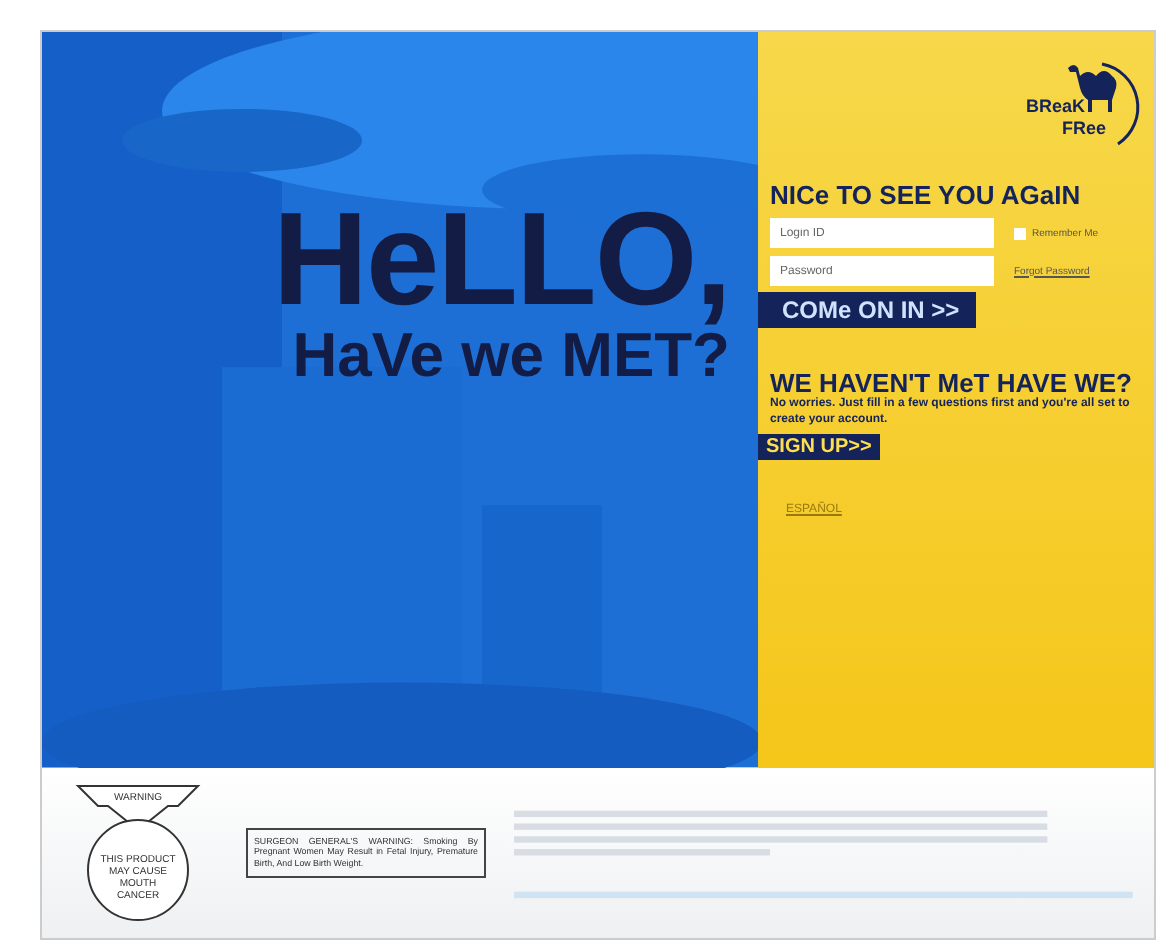 The width and height of the screenshot is (1176, 948). Describe the element at coordinates (511, 357) in the screenshot. I see `subheadline: HaVe we MET?` at that location.